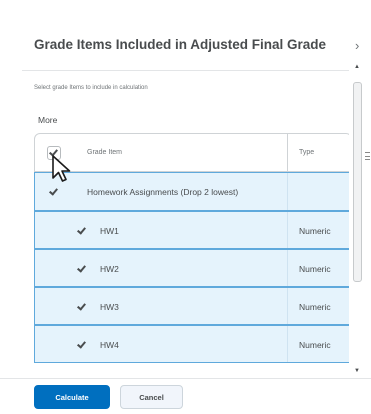  Describe the element at coordinates (357, 182) in the screenshot. I see `scrollbar-thumb` at that location.